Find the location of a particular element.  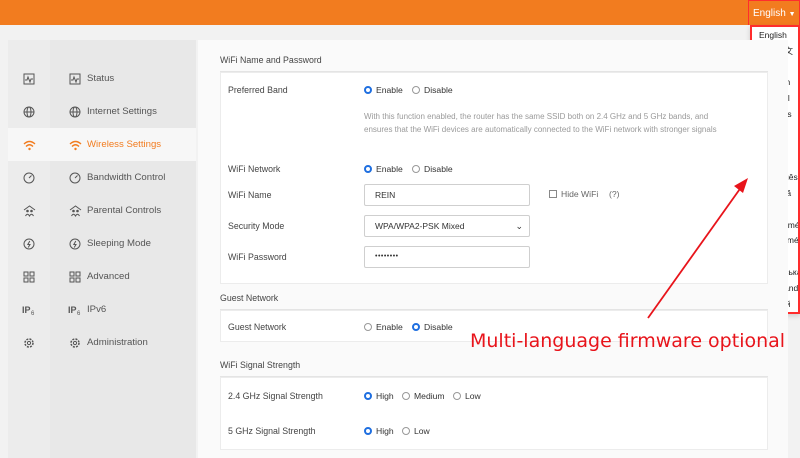

sidebar-item-status: Status is located at coordinates (123, 78).